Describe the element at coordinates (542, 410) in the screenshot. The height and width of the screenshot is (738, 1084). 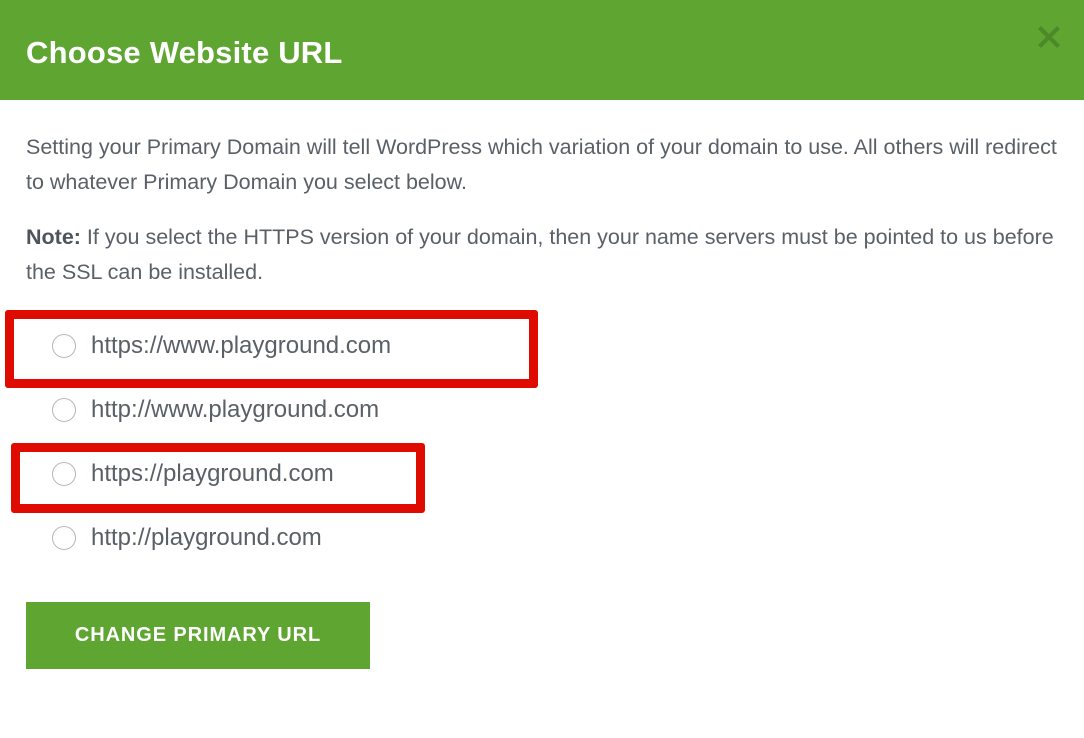
I see `option-row-http-www: http://www.playground.com` at that location.